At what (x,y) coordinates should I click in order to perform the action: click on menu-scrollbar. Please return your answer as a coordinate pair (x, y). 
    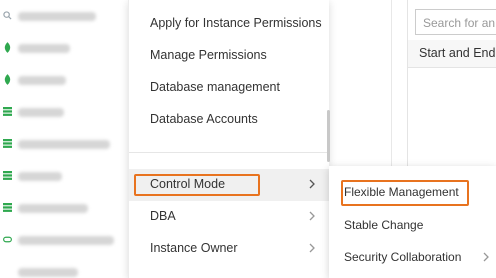
    Looking at the image, I should click on (328, 136).